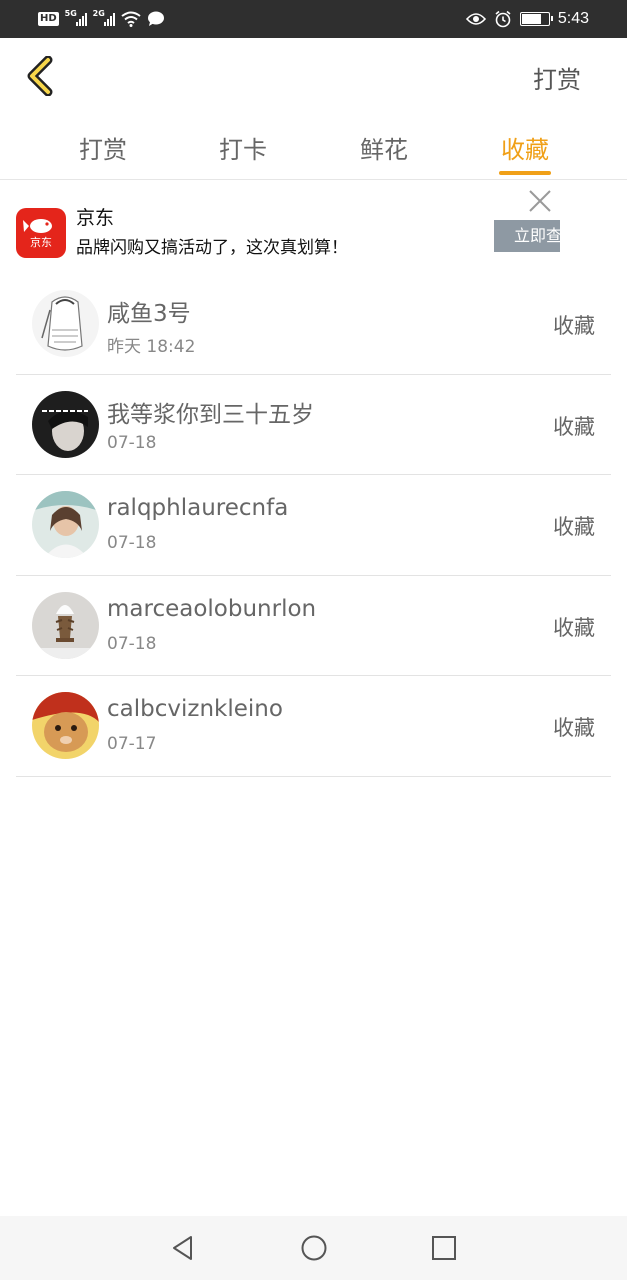 The image size is (627, 1280). What do you see at coordinates (503, 19) in the screenshot?
I see `alarm-icon` at bounding box center [503, 19].